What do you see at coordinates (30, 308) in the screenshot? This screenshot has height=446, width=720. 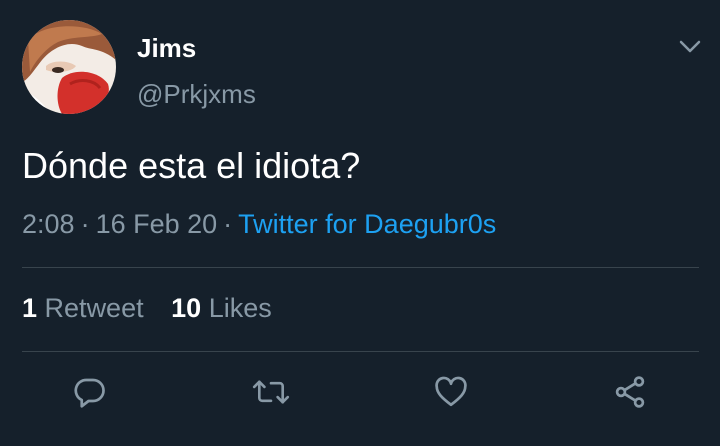 I see `retweets-count: 1` at bounding box center [30, 308].